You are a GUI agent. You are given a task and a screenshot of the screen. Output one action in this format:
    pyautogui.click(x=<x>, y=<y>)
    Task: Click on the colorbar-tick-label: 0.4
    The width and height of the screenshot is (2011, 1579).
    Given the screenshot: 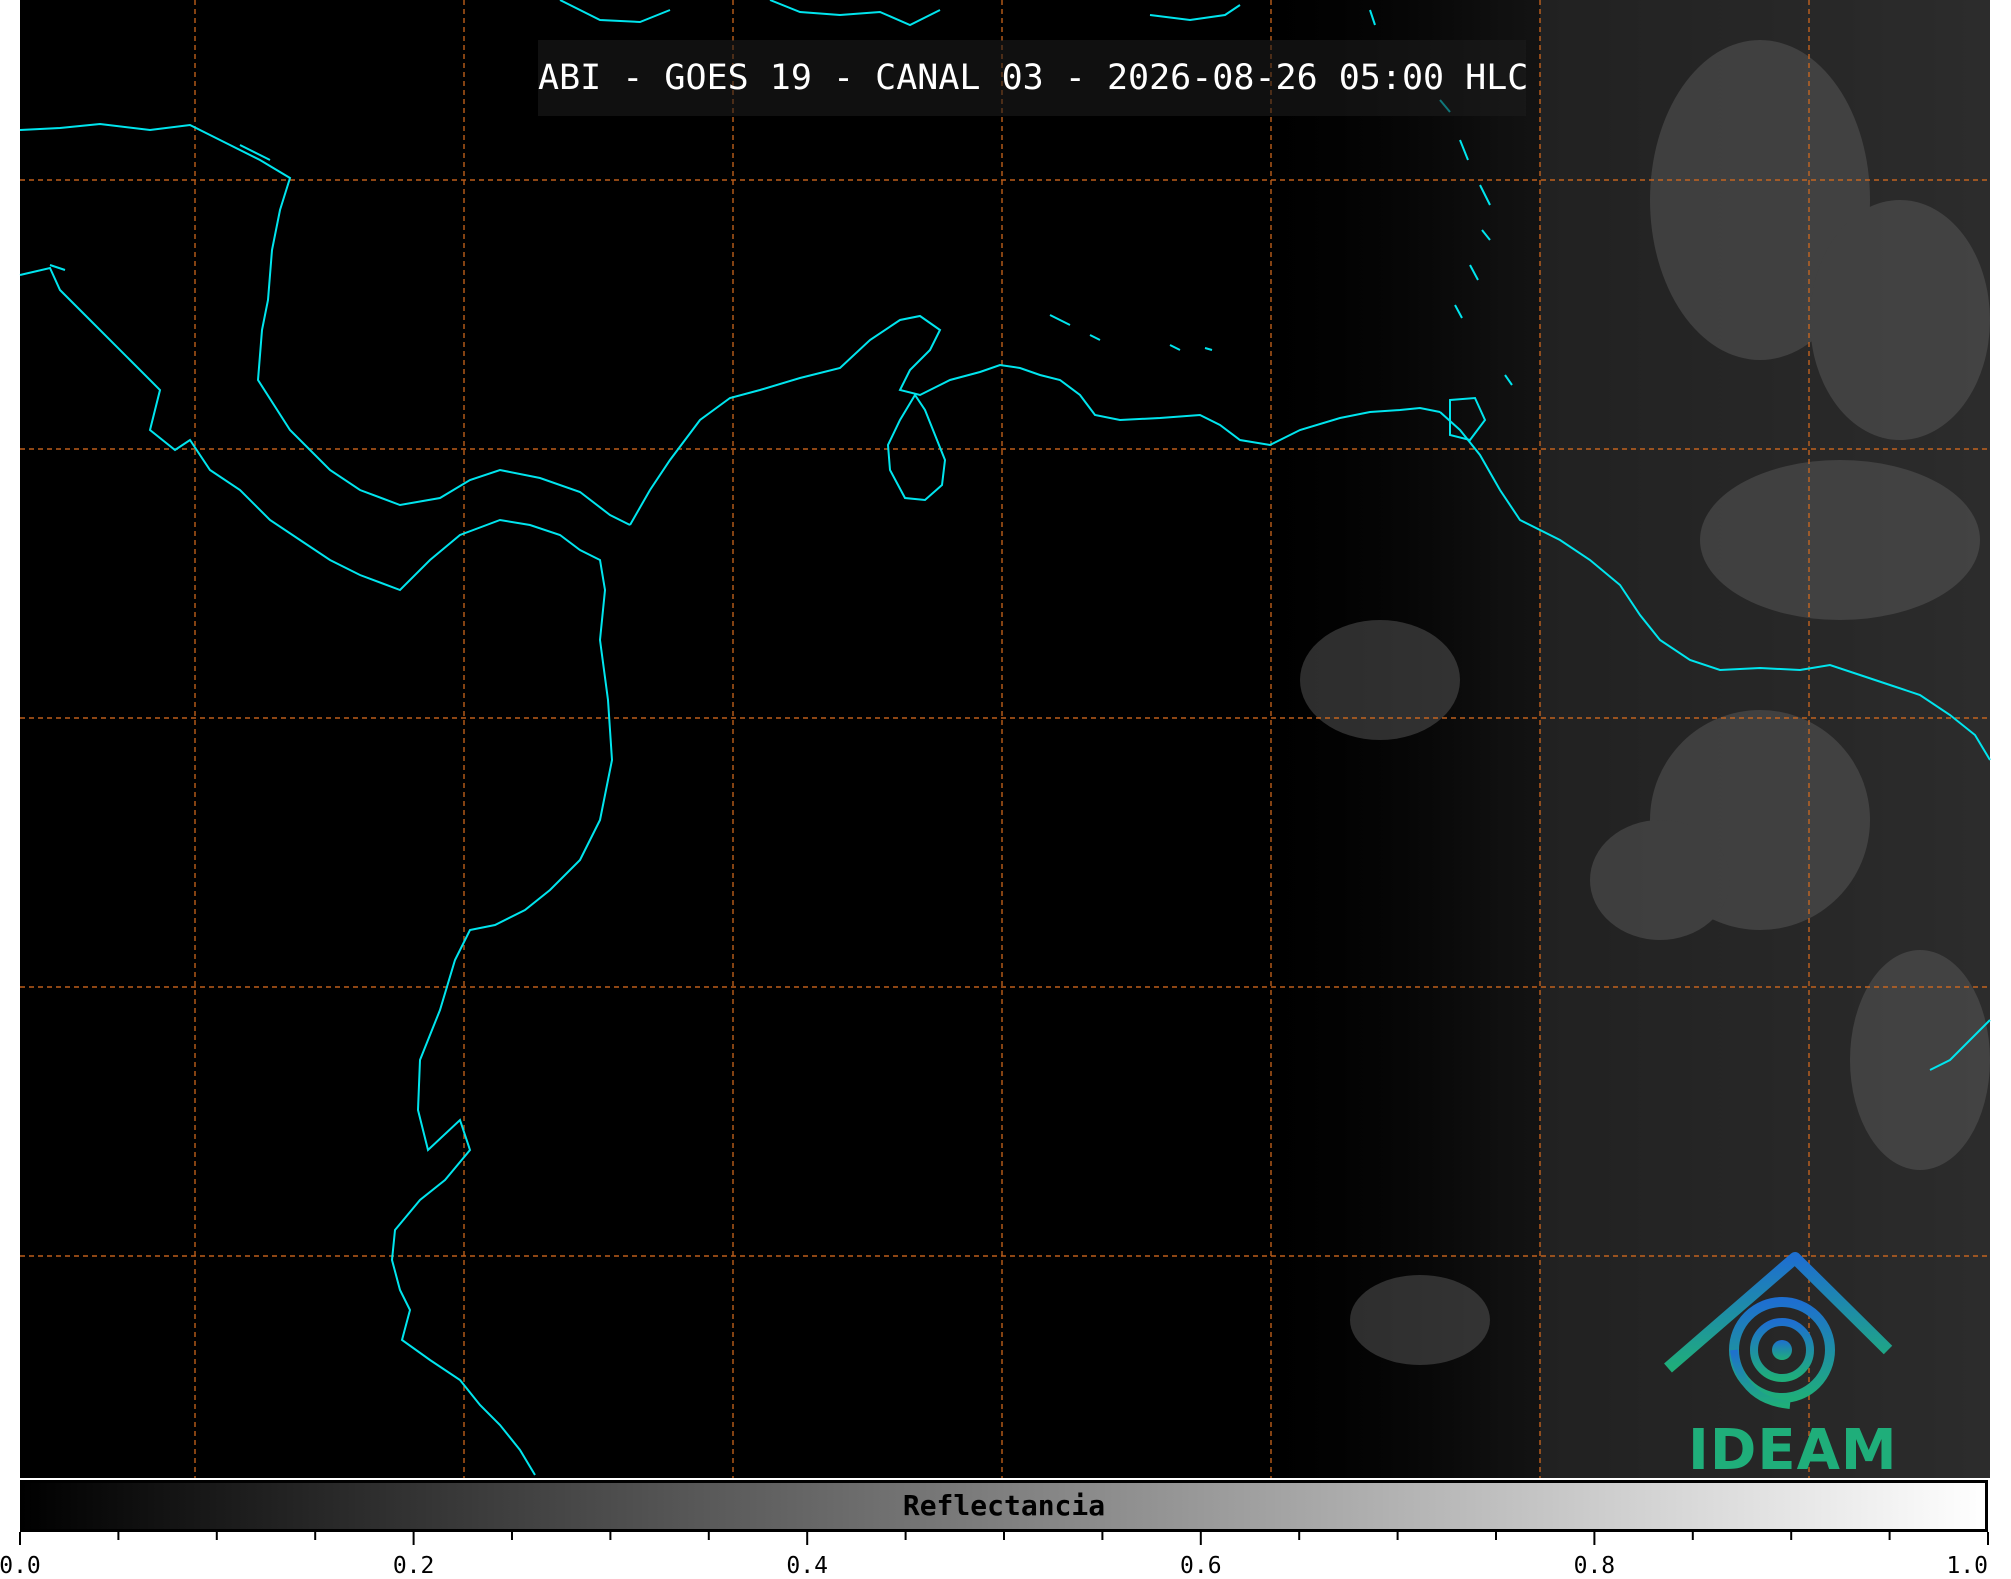 What is the action you would take?
    pyautogui.click(x=807, y=1566)
    